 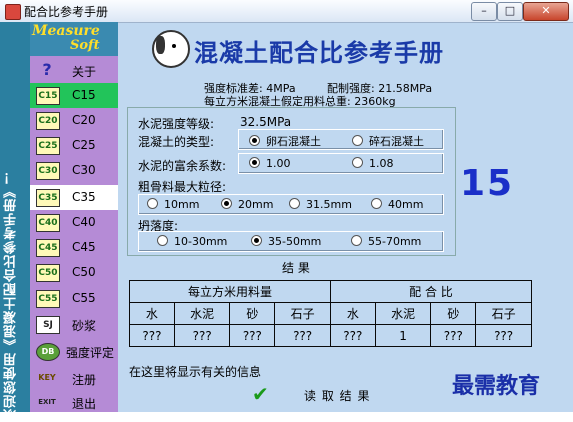 What do you see at coordinates (84, 120) in the screenshot?
I see `sidebar-item-label: C20` at bounding box center [84, 120].